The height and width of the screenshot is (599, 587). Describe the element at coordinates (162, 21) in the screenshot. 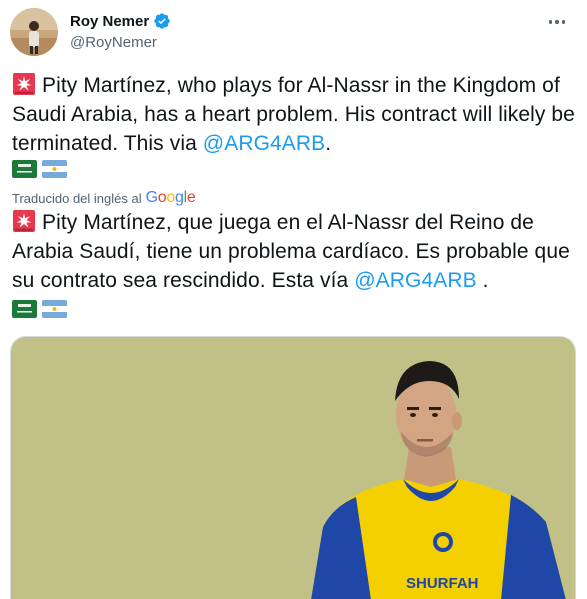

I see `verified-badge-icon` at that location.